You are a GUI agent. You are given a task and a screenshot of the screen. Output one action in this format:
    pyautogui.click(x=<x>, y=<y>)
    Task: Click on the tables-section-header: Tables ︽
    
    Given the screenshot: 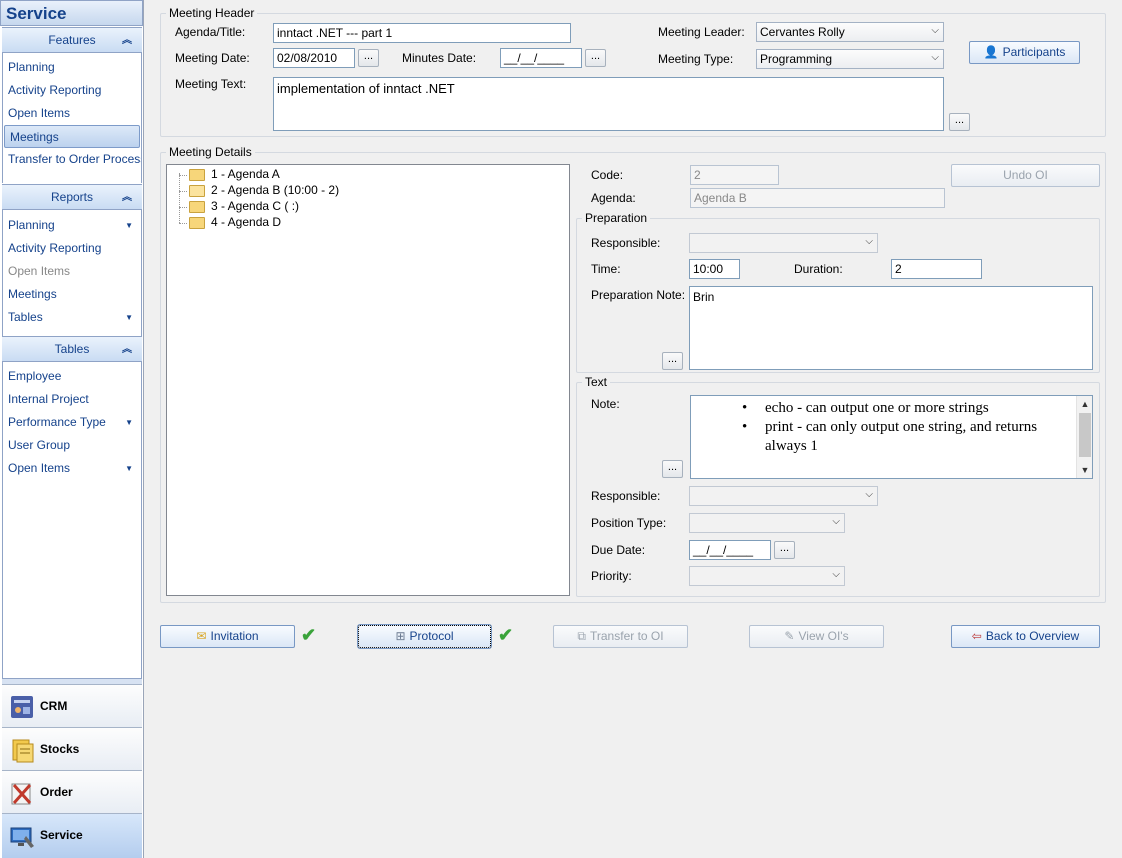 What is the action you would take?
    pyautogui.click(x=72, y=349)
    